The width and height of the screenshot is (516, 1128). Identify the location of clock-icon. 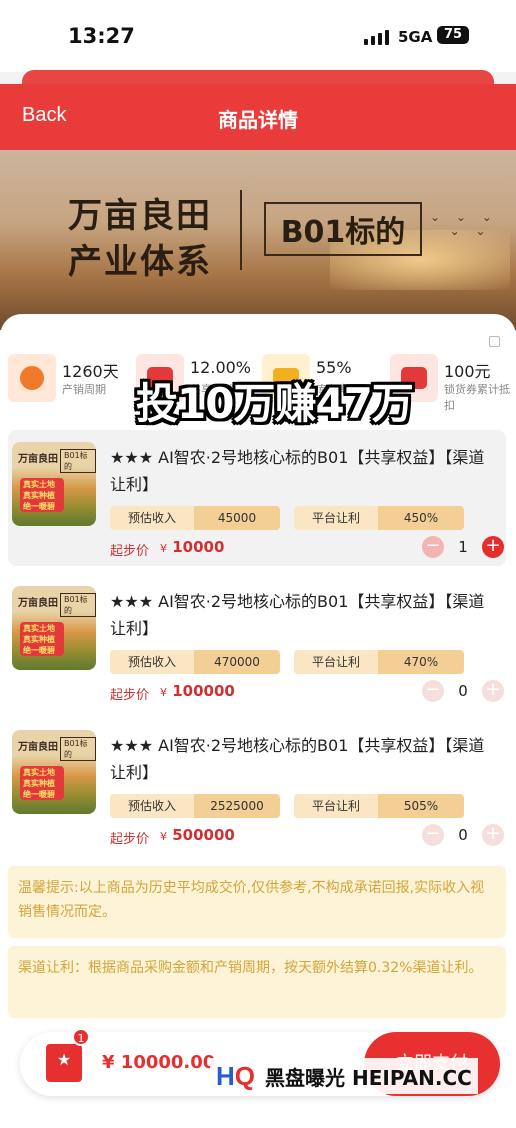
(32, 378).